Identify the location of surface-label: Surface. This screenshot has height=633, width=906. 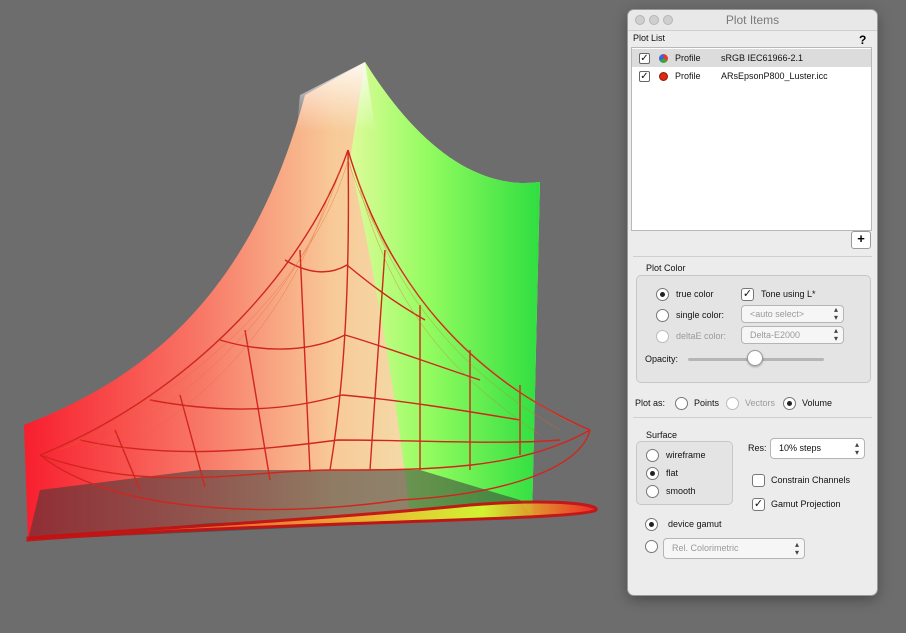
(662, 435).